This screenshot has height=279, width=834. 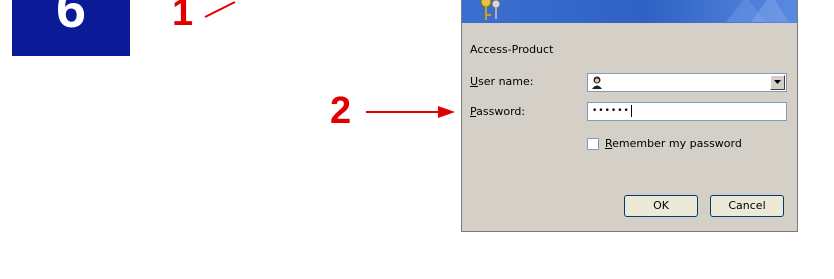 I want to click on user-icon, so click(x=597, y=82).